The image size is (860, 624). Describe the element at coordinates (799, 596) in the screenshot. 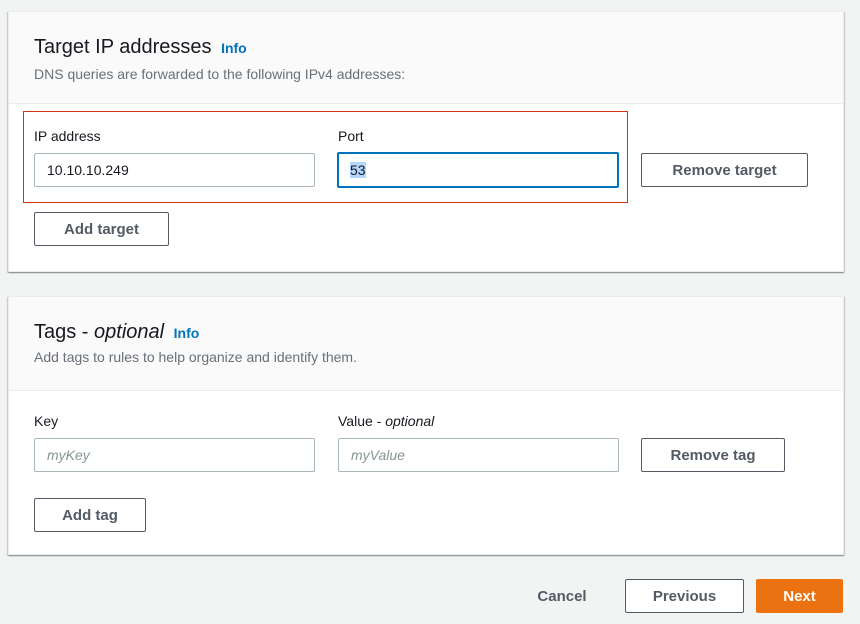

I see `next-button: Next` at that location.